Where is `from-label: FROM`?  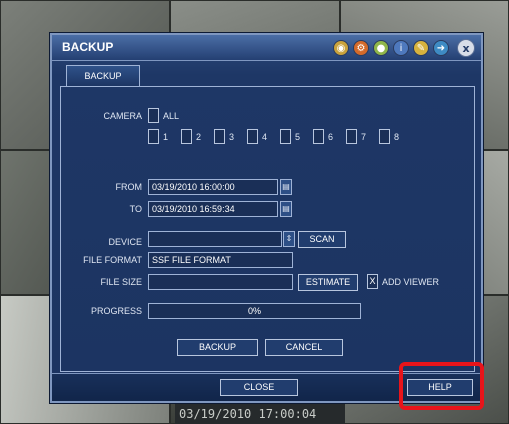 from-label: FROM is located at coordinates (129, 187).